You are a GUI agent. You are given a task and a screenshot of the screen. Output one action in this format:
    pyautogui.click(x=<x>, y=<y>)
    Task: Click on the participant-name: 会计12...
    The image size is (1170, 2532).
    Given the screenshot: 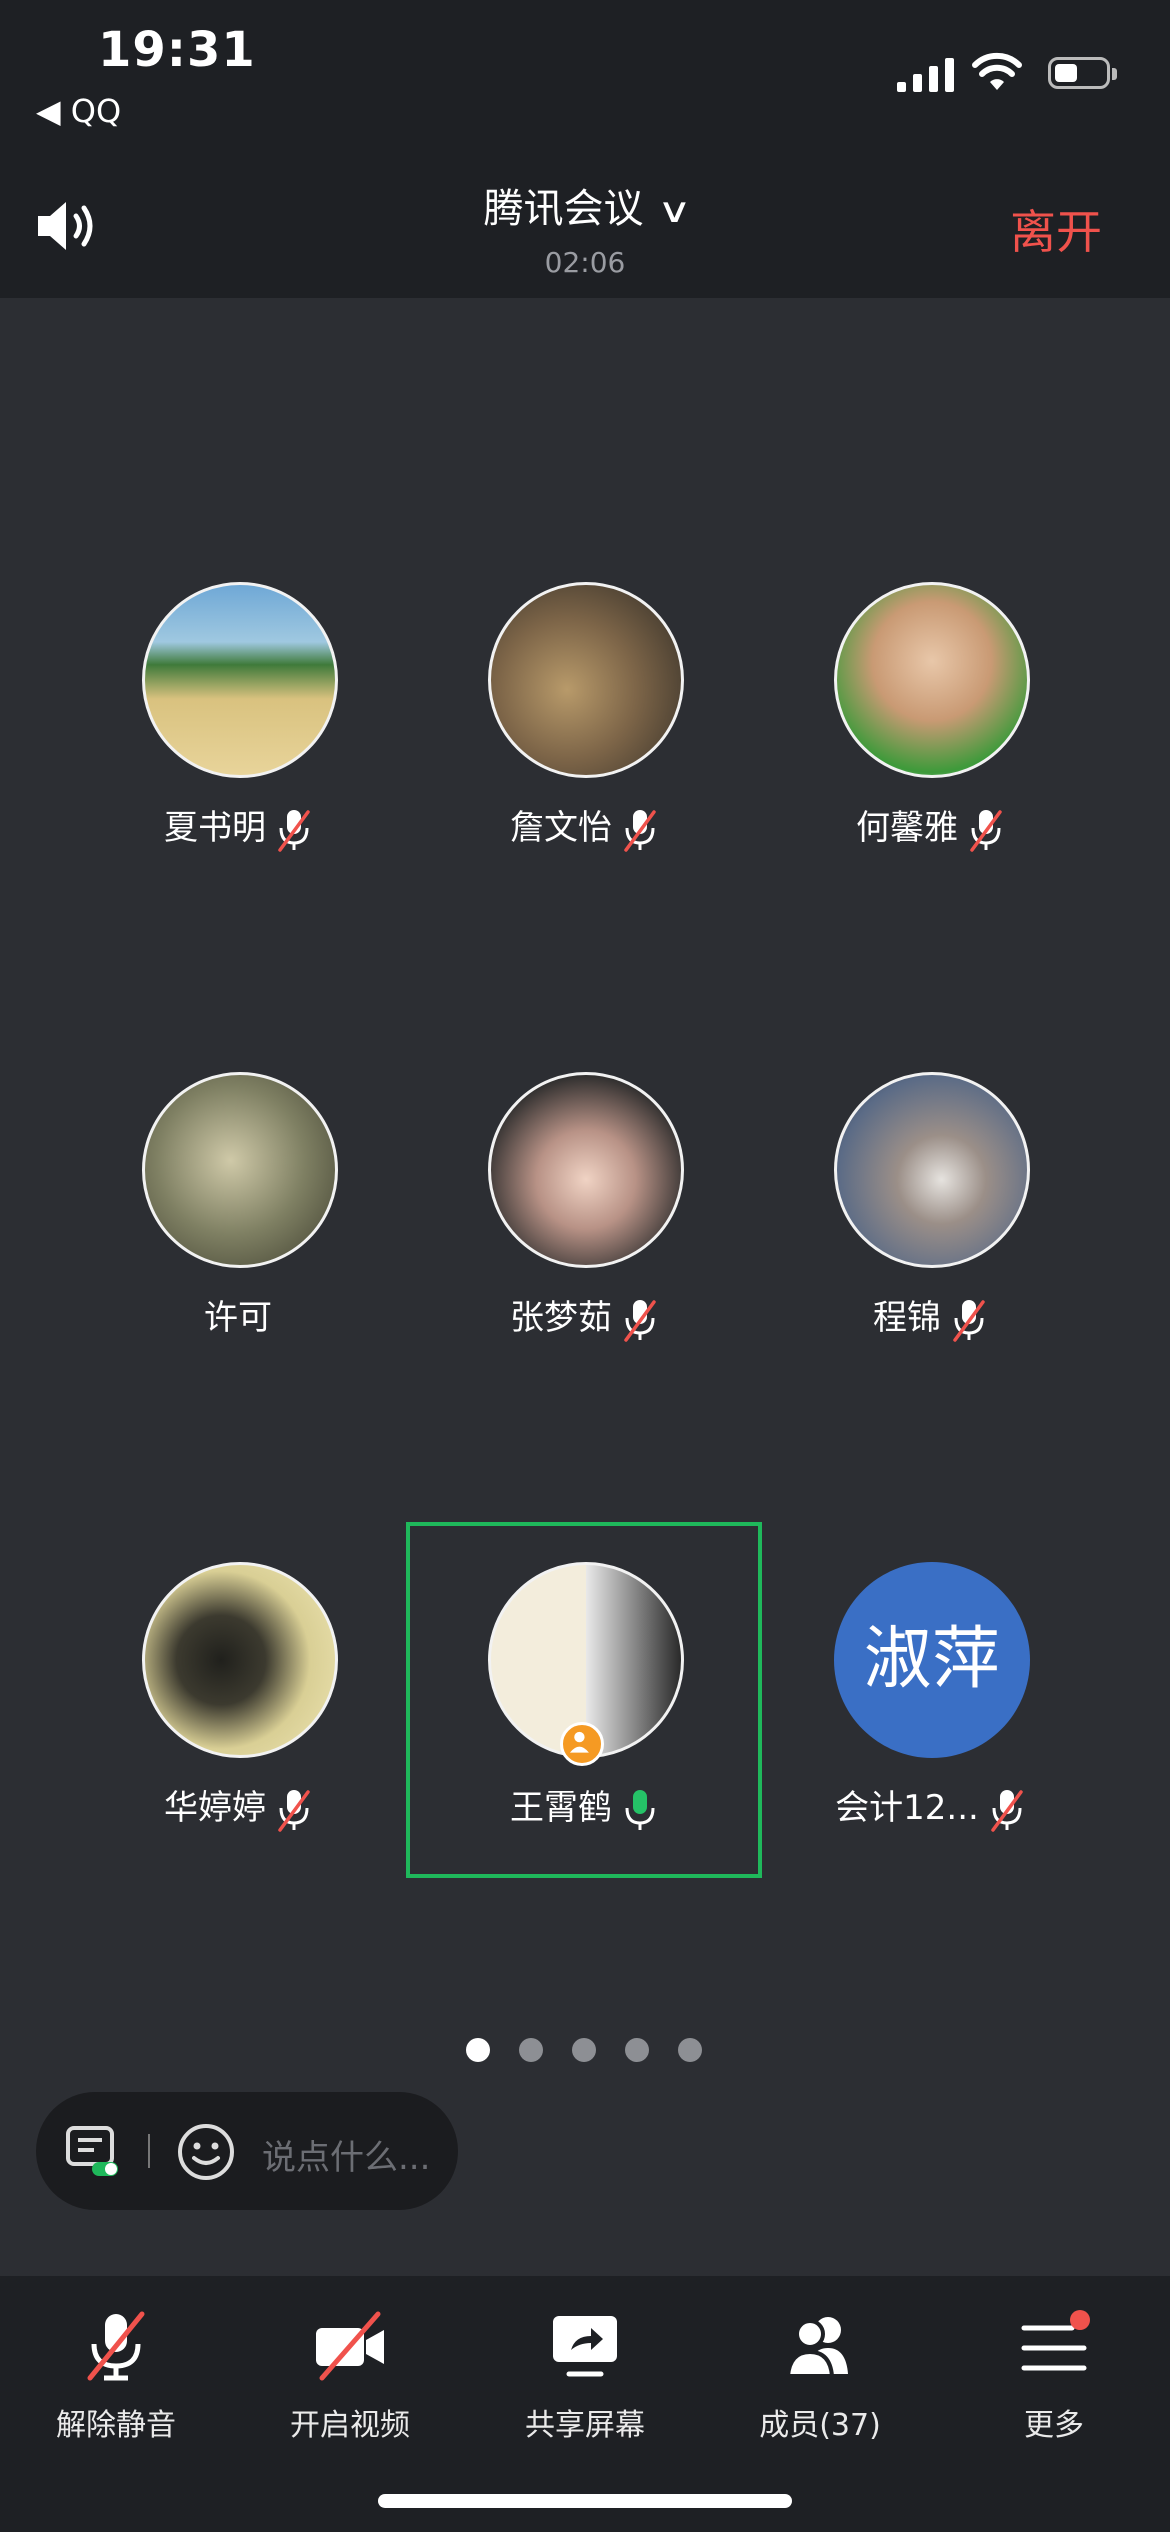 What is the action you would take?
    pyautogui.click(x=930, y=1806)
    